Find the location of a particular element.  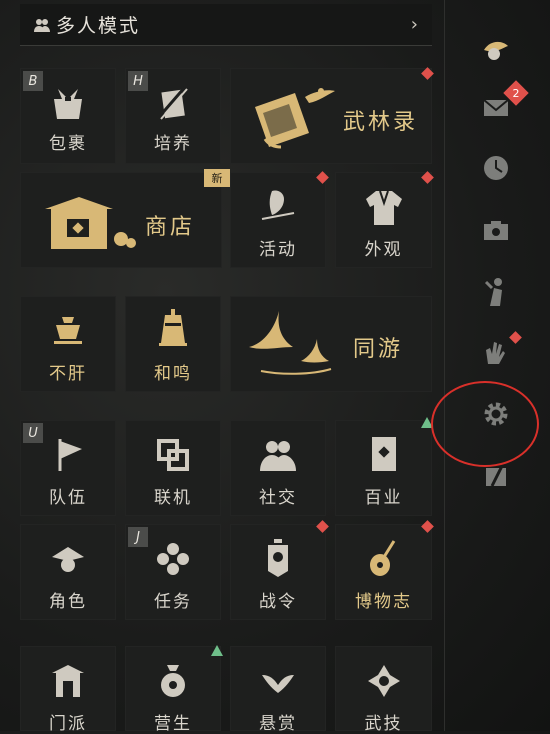

tile-shangdian: 商店 is located at coordinates (121, 220).